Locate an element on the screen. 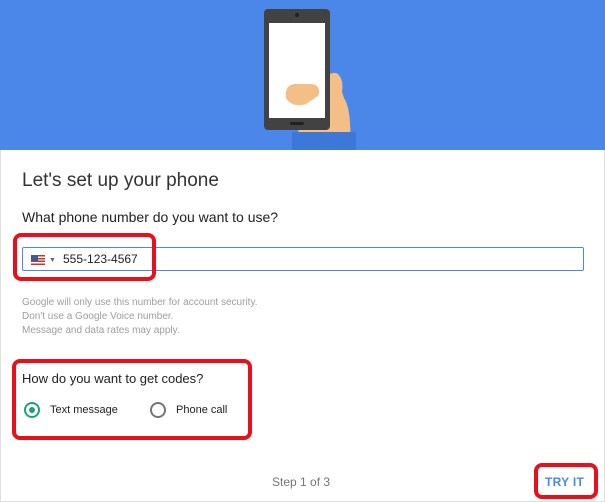 Image resolution: width=605 pixels, height=502 pixels. phone-question-label: What phone number do you want to use? is located at coordinates (150, 217).